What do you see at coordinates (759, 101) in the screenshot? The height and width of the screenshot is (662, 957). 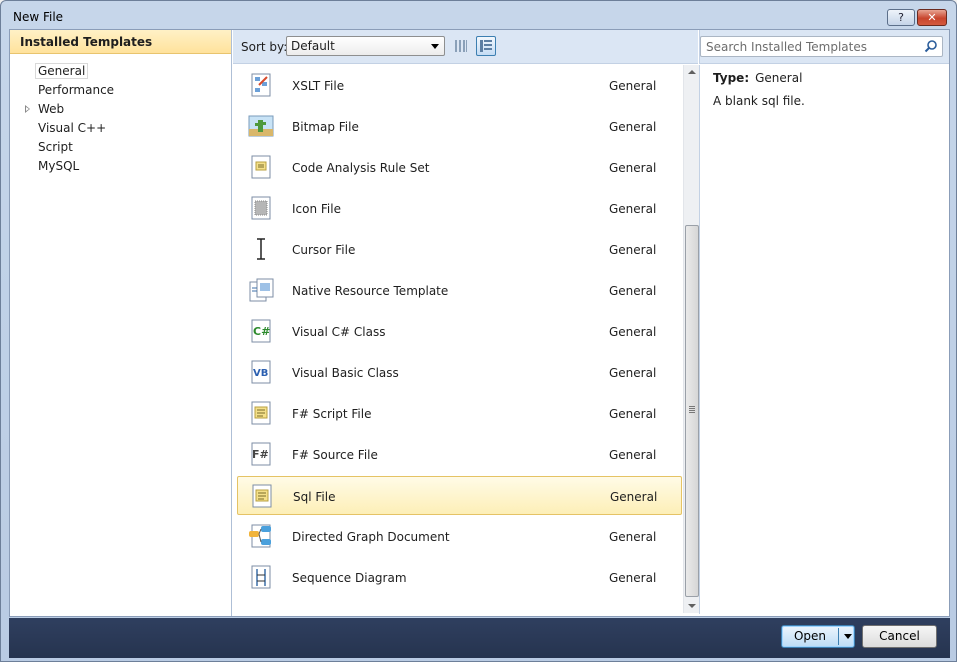 I see `details-description: A blank sql file.` at bounding box center [759, 101].